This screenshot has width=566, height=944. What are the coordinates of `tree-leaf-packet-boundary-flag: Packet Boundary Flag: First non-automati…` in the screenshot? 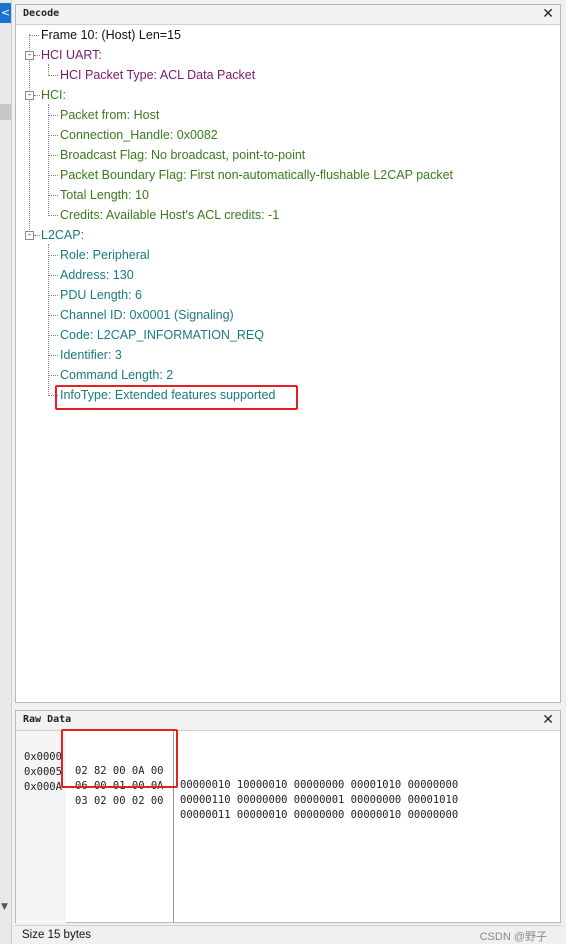 It's located at (256, 175).